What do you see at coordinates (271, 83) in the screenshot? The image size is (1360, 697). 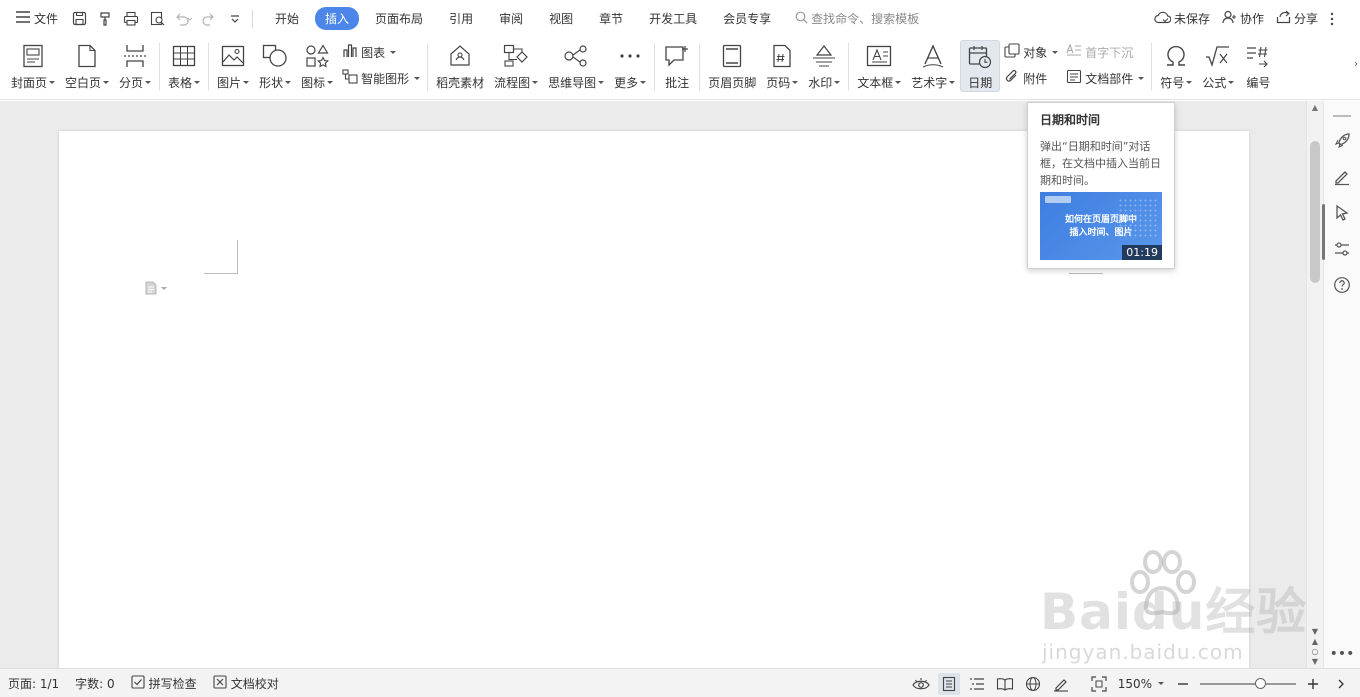 I see `shape-label: 形状` at bounding box center [271, 83].